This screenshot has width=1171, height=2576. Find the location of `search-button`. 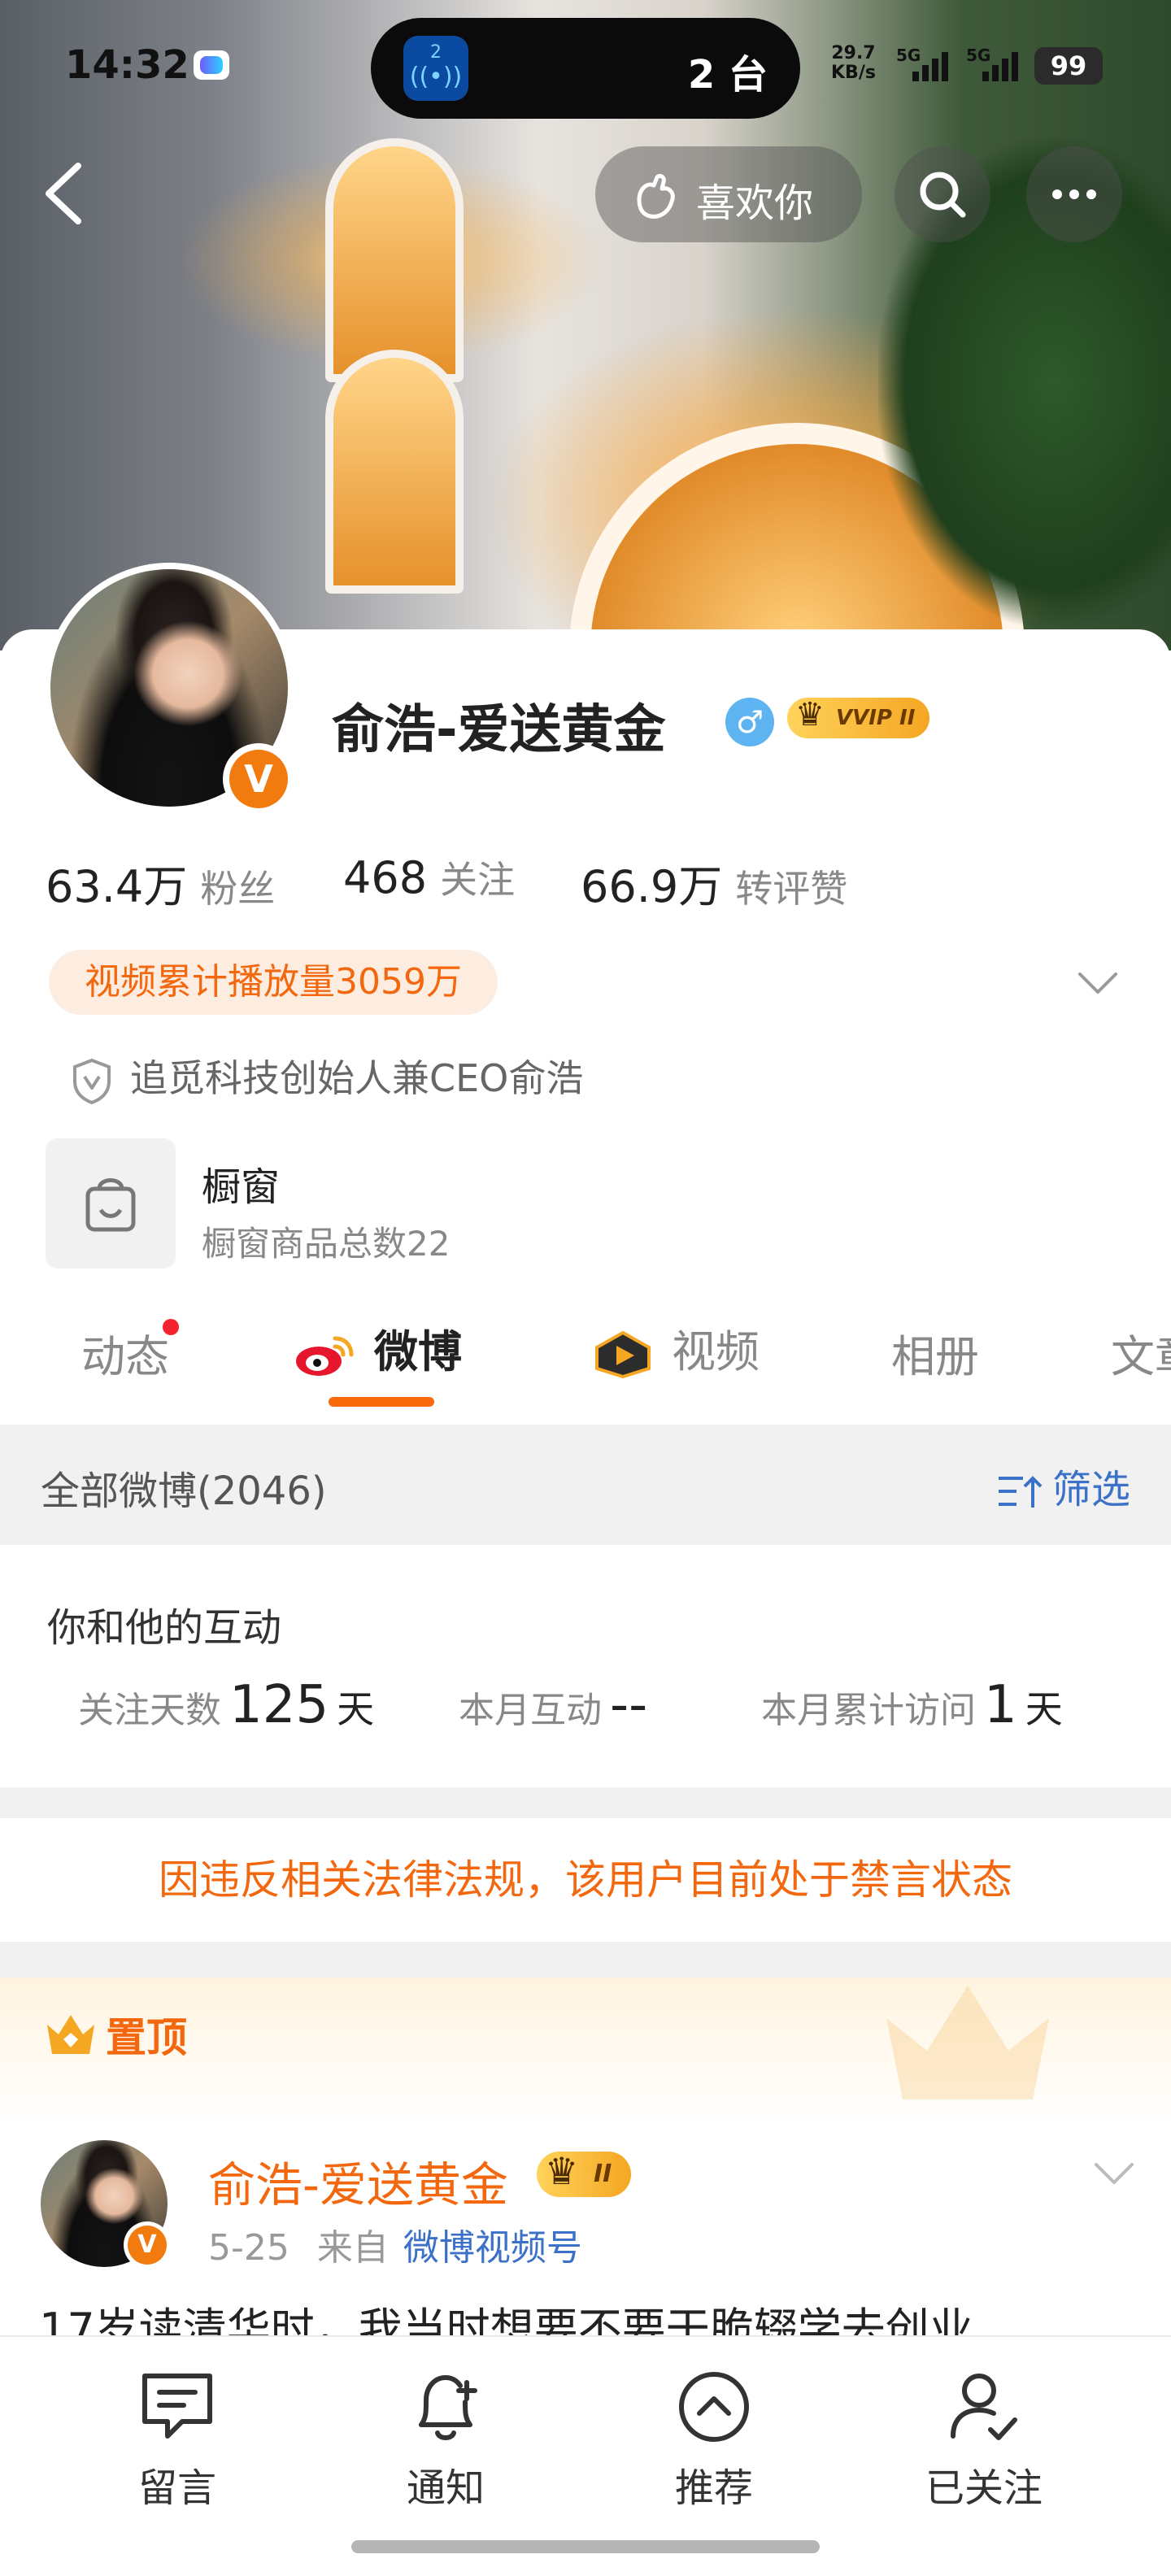

search-button is located at coordinates (943, 194).